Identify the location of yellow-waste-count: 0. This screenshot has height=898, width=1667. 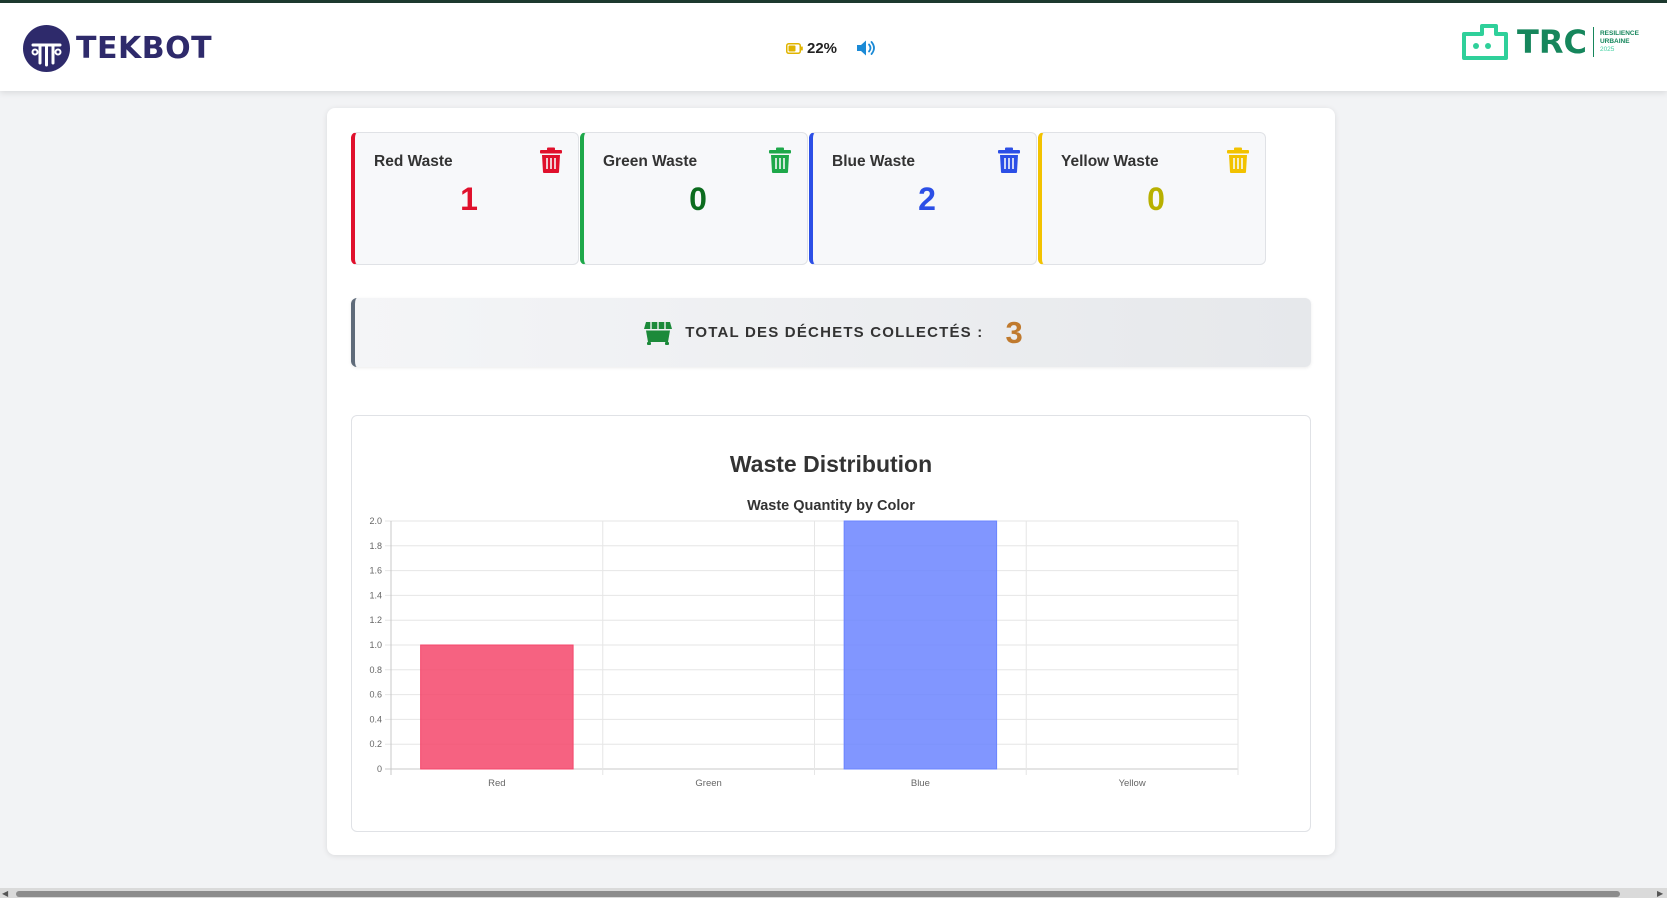
(1156, 199).